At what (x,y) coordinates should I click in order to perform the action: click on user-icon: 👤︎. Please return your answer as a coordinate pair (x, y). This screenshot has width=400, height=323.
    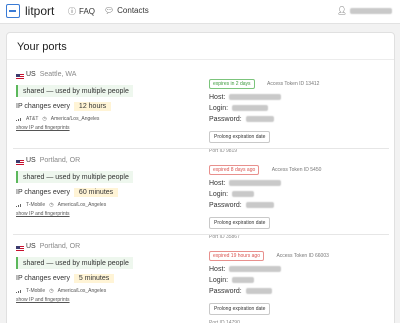
    Looking at the image, I should click on (341, 10).